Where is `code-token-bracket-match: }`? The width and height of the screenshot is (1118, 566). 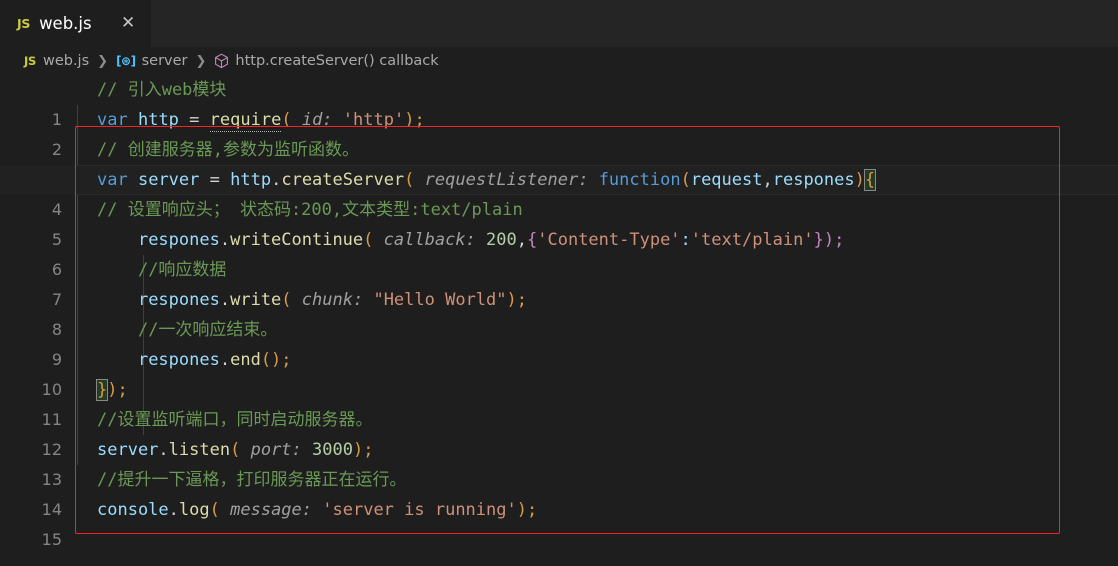 code-token-bracket-match: } is located at coordinates (102, 390).